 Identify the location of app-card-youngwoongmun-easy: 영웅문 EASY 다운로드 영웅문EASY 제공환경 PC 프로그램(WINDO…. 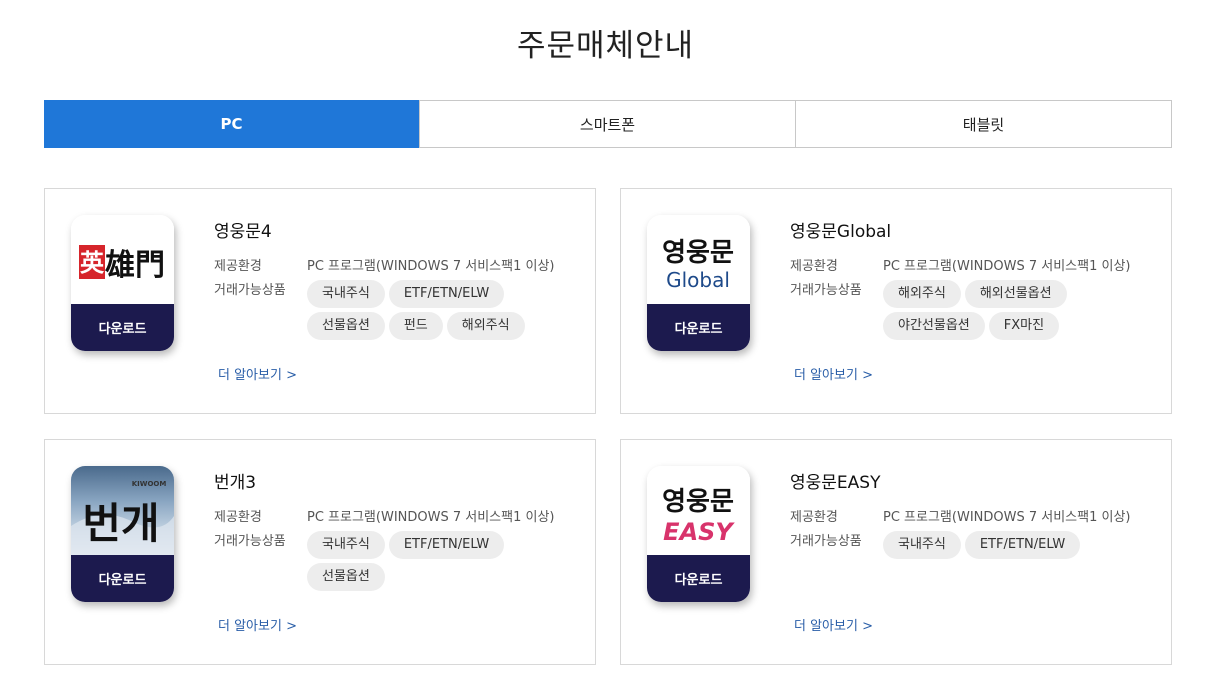
(896, 552).